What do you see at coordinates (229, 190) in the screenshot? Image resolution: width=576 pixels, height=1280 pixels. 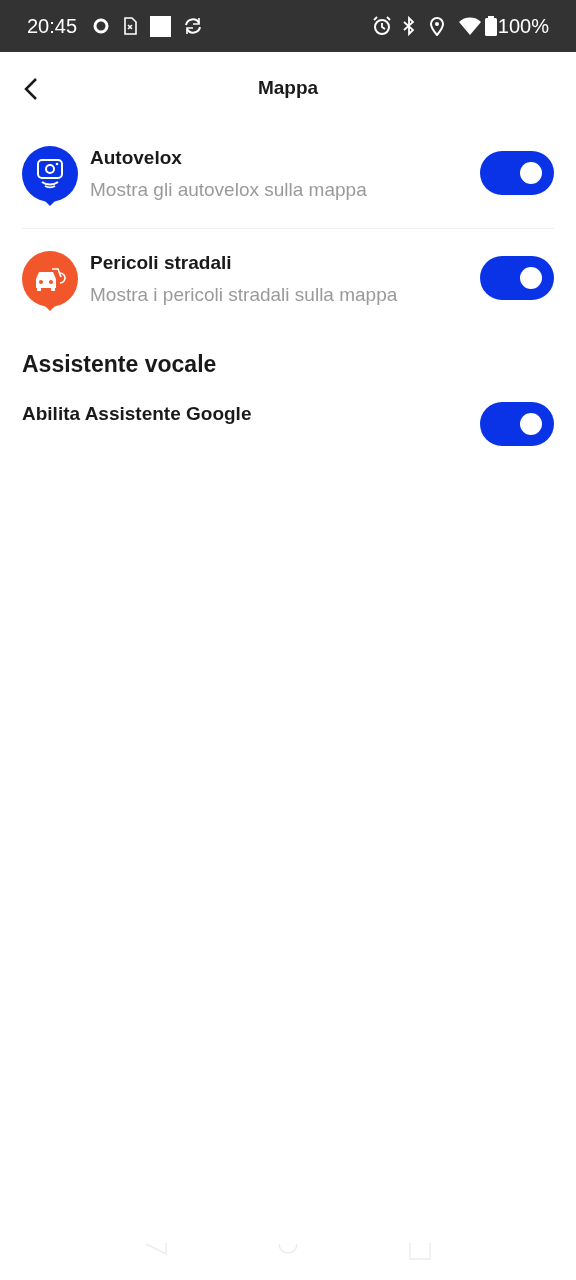 I see `setting-description: Mostra gli autovelox sulla mappa` at bounding box center [229, 190].